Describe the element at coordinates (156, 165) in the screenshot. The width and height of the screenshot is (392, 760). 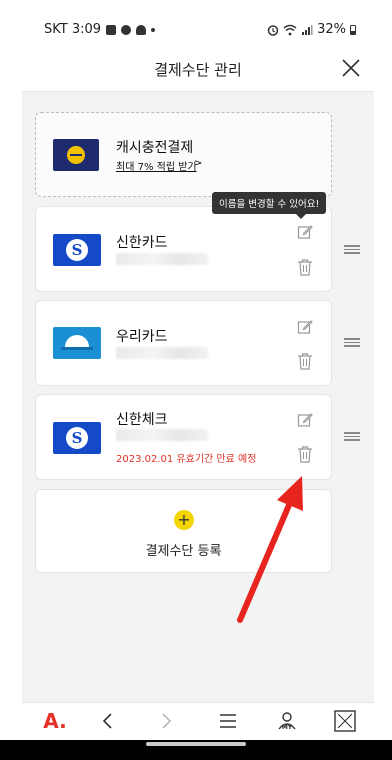
I see `cash-reward-link: 최대 7% 적립 받기` at that location.